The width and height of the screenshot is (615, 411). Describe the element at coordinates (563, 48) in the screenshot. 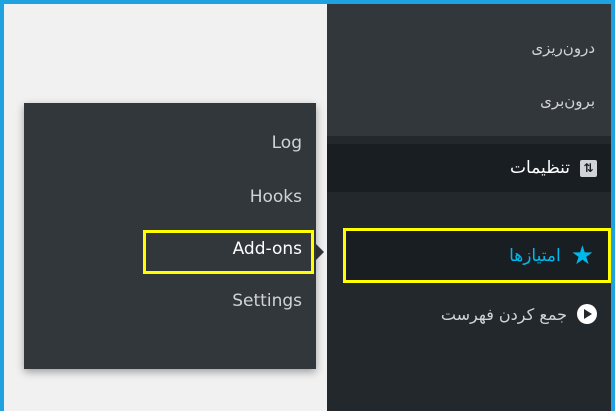

I see `submenu-item-import: درون‌ریزی` at that location.